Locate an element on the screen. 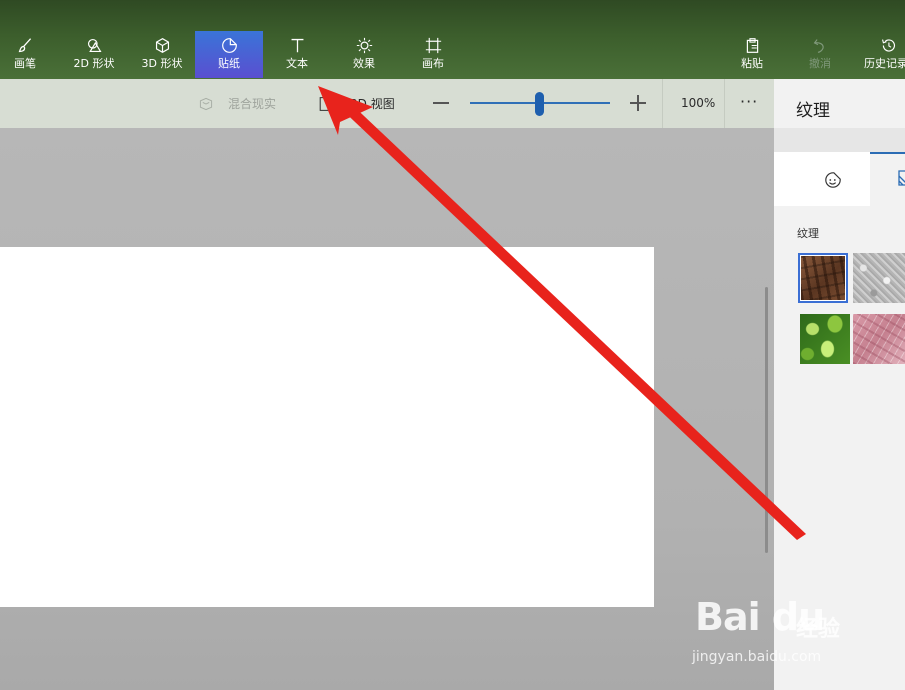 The image size is (905, 690). sun-effects-icon is located at coordinates (364, 47).